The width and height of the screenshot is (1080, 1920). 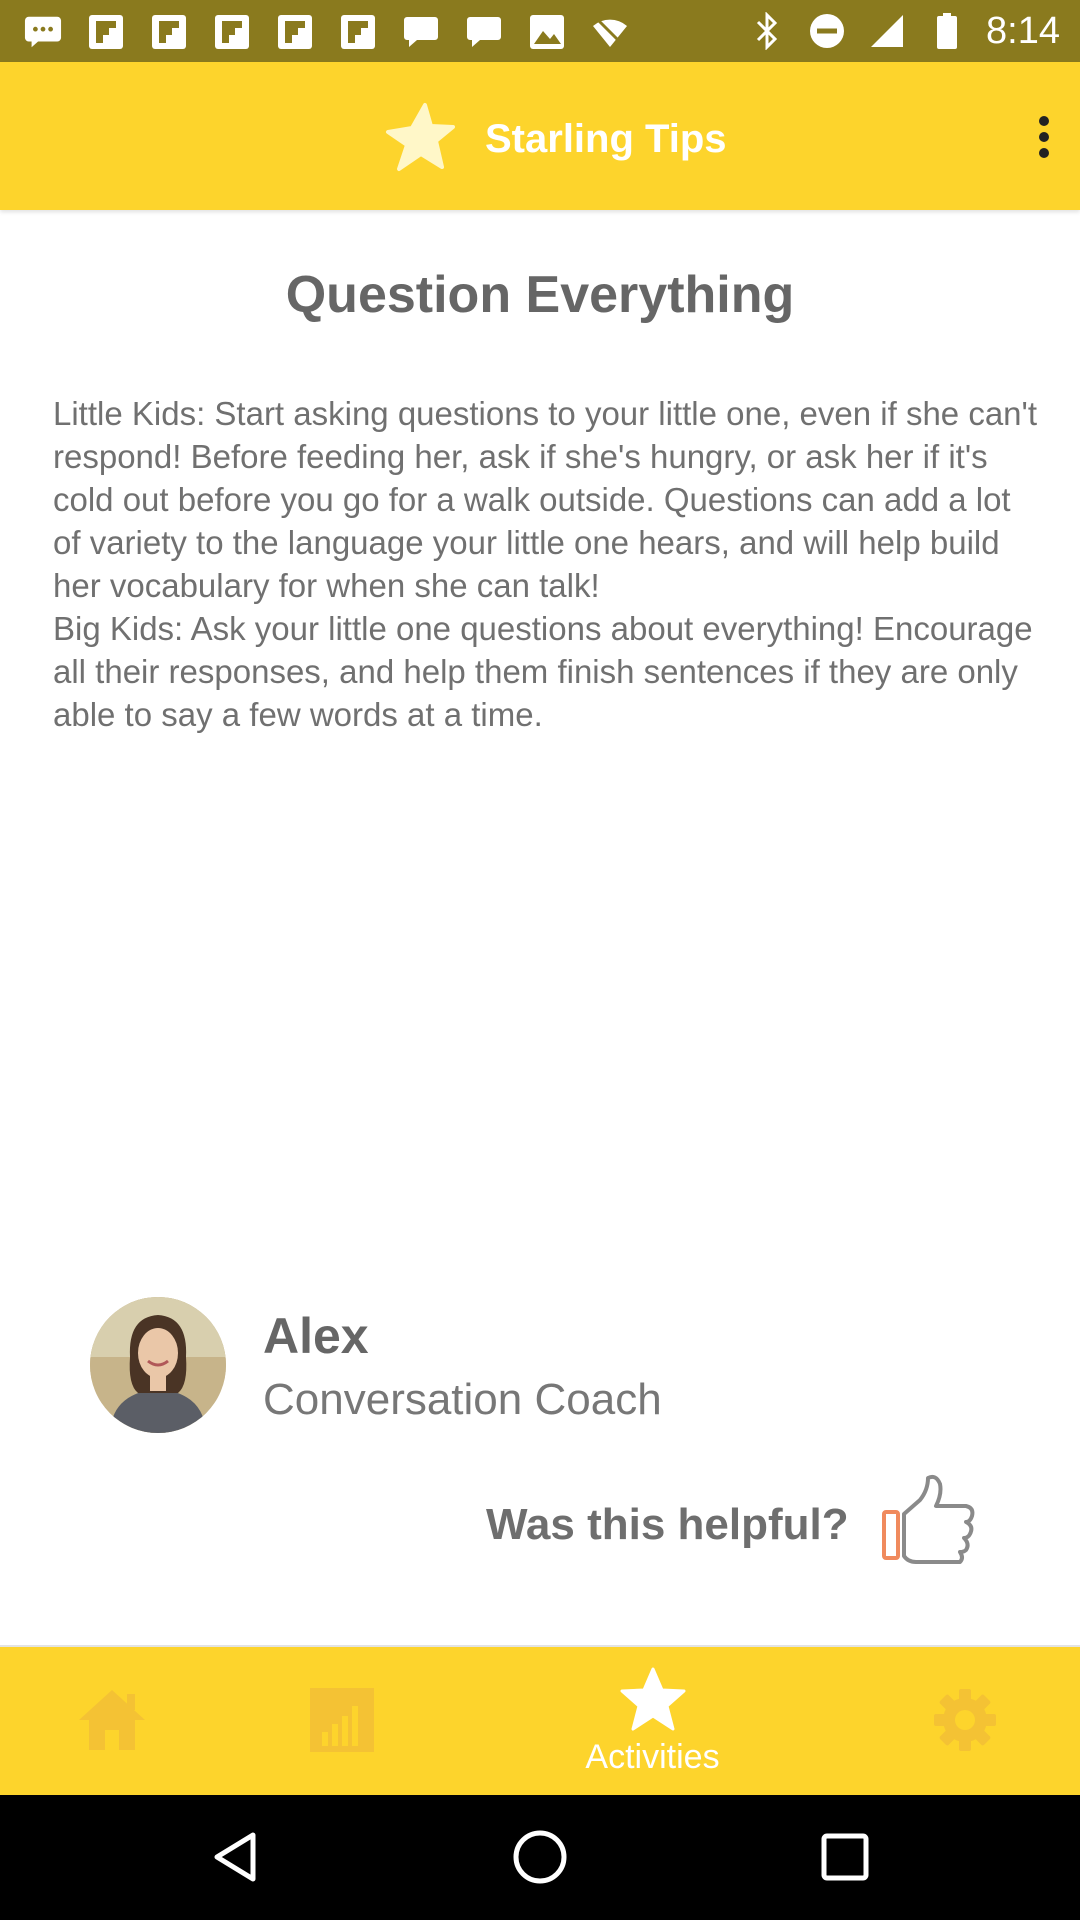 What do you see at coordinates (606, 138) in the screenshot?
I see `app-title: Starling Tips` at bounding box center [606, 138].